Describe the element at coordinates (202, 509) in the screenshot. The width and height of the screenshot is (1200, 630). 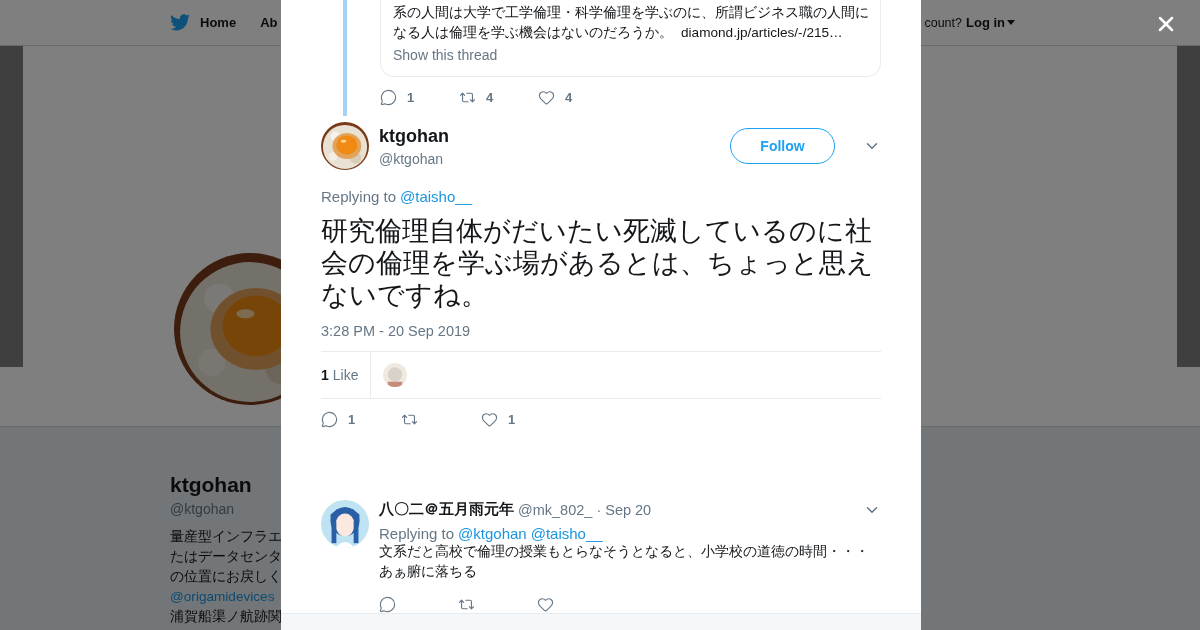
I see `profile-handle: @ktgohan` at that location.